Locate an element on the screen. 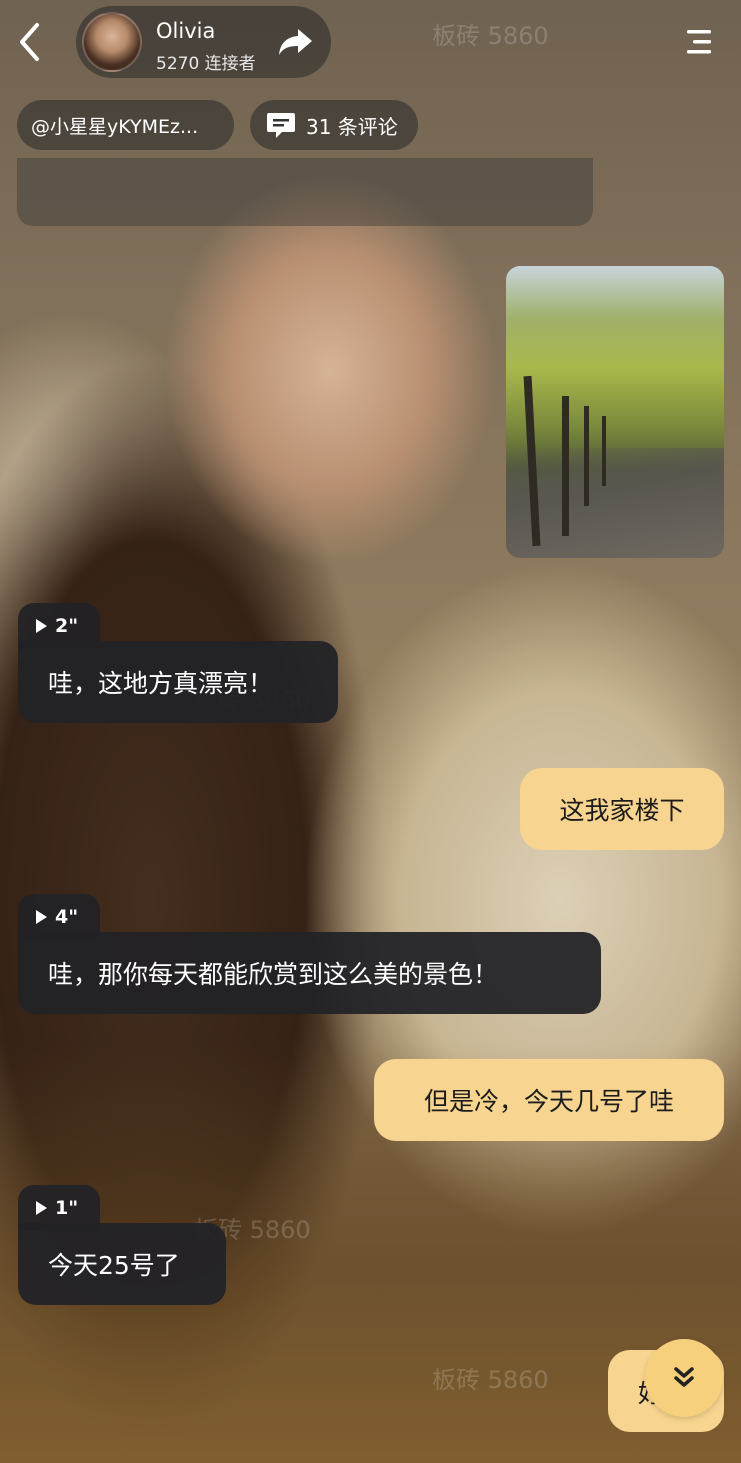  share-button is located at coordinates (296, 42).